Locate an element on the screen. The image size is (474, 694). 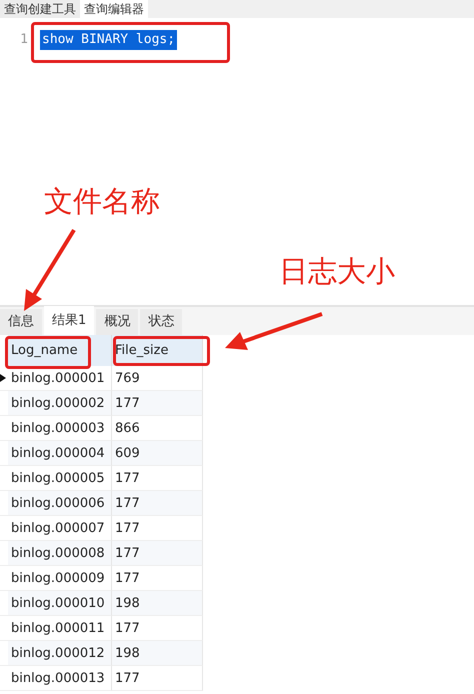
table-cell: binlog.000008 is located at coordinates (60, 553).